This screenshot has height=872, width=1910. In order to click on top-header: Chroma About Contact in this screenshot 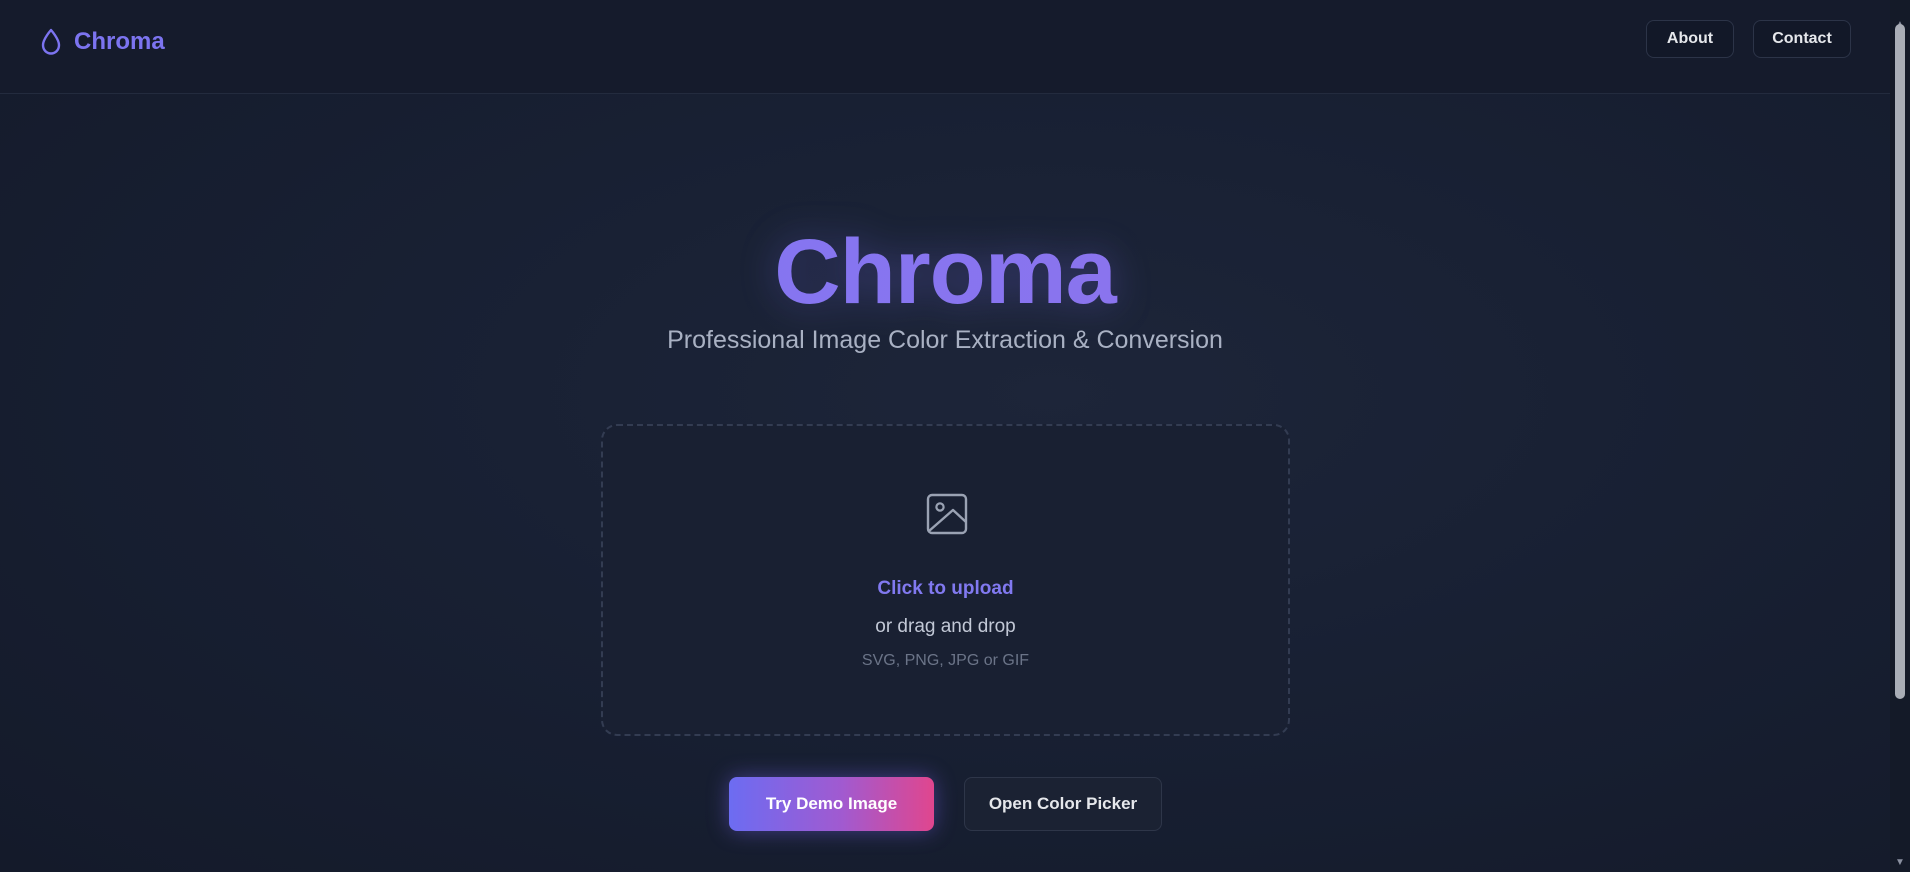, I will do `click(945, 47)`.